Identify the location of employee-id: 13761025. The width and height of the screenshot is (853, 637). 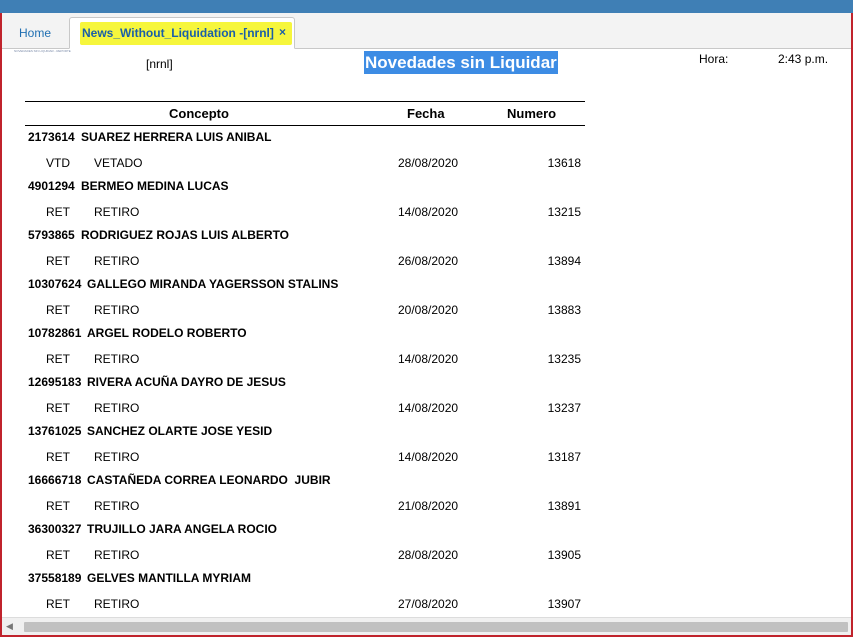
(55, 431).